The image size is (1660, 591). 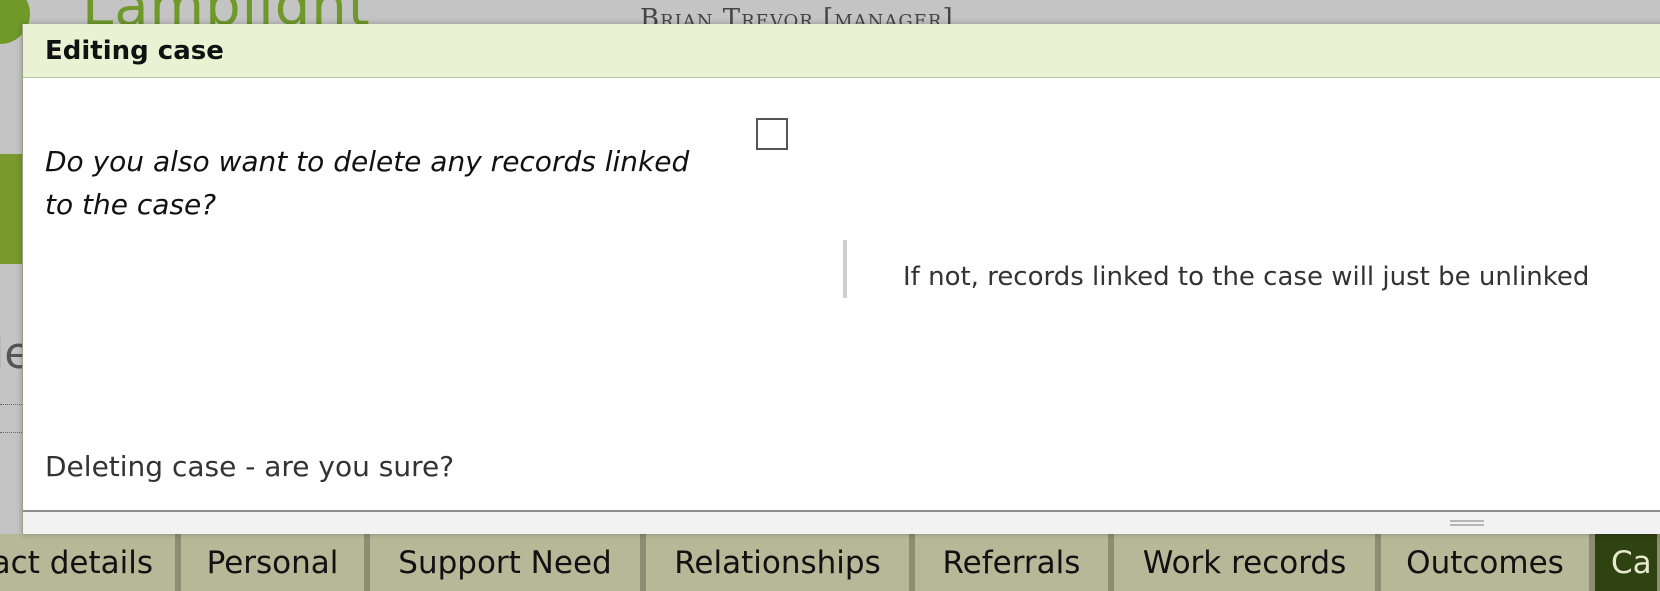 I want to click on delete-confirmation-message: Deleting case - are you sure?, so click(x=250, y=466).